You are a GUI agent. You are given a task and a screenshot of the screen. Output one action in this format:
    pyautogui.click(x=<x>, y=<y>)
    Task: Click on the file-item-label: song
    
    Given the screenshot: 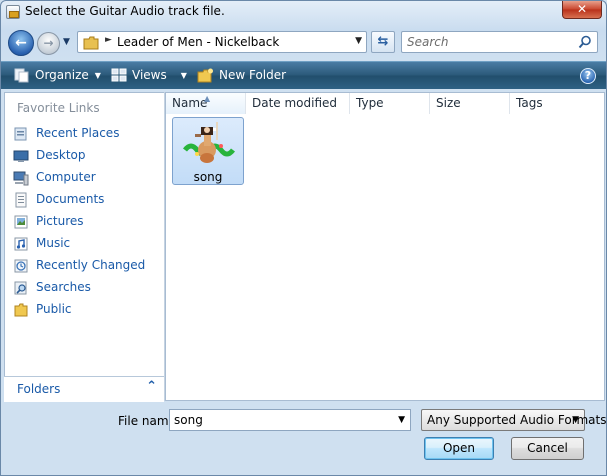 What is the action you would take?
    pyautogui.click(x=208, y=177)
    